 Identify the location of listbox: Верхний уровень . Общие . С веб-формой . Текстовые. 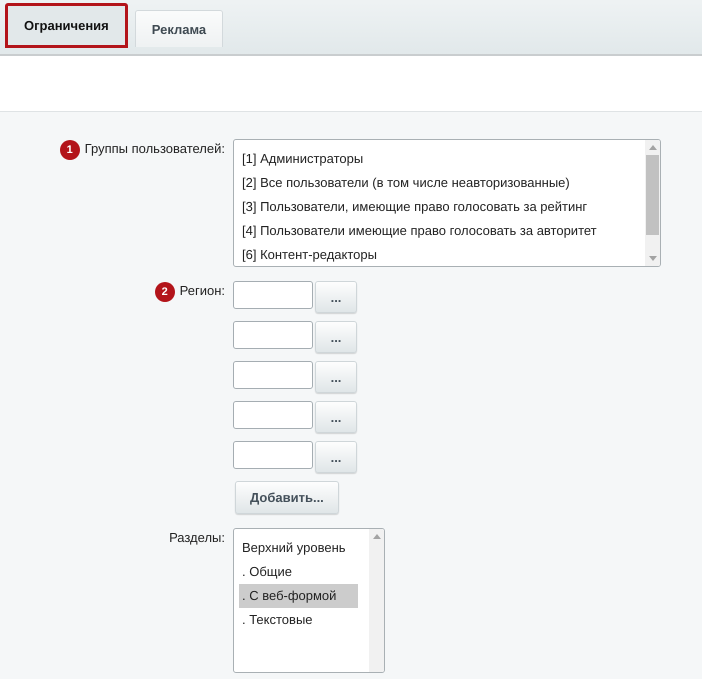
(309, 600).